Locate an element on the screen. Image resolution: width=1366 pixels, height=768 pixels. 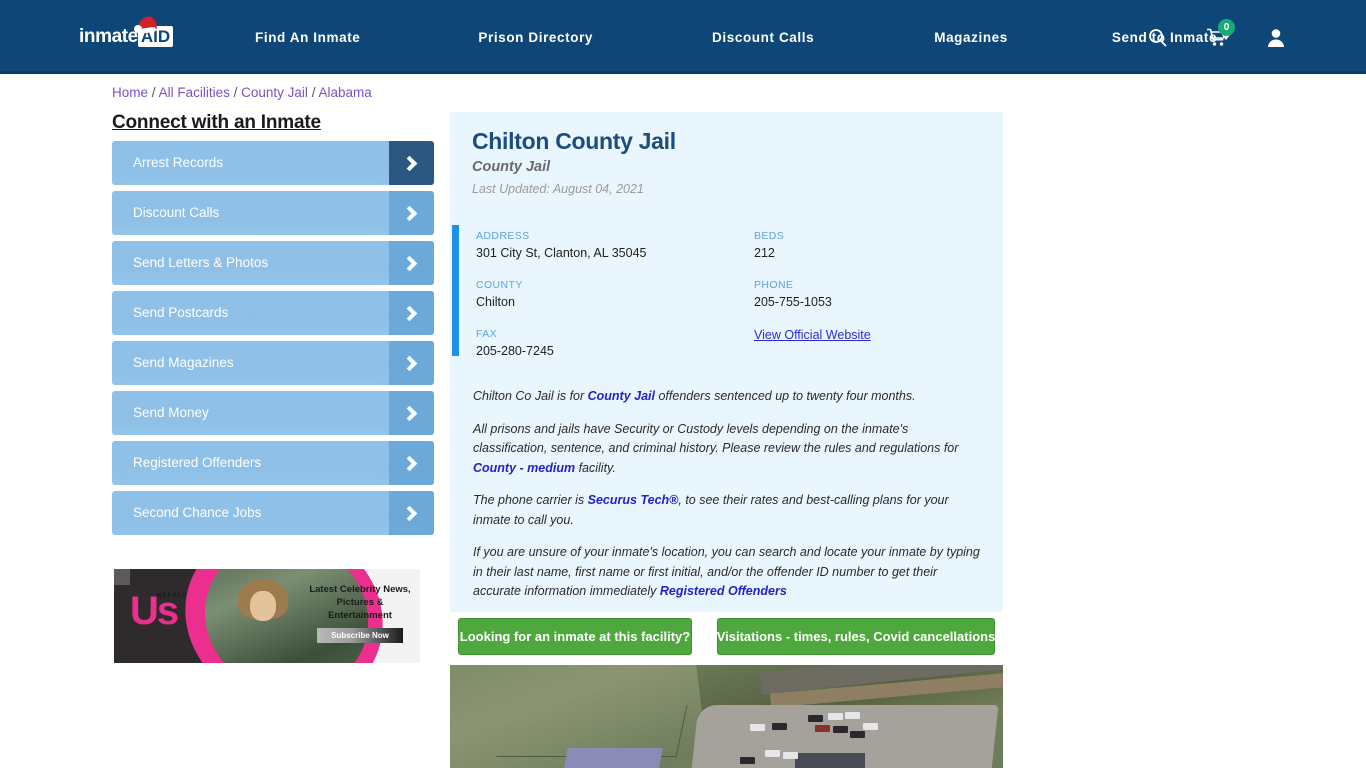
nav-item-prison-directory: Prison Directory is located at coordinates (535, 37).